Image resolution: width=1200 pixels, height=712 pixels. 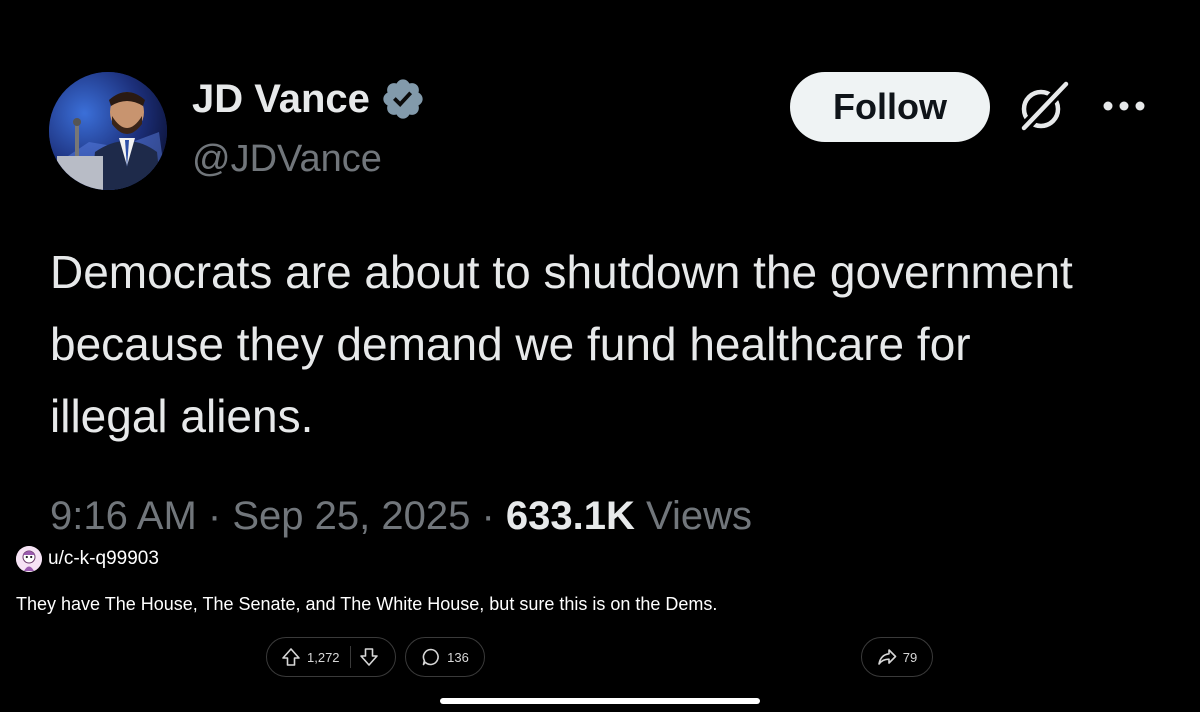 What do you see at coordinates (431, 657) in the screenshot?
I see `comment-bubble-icon` at bounding box center [431, 657].